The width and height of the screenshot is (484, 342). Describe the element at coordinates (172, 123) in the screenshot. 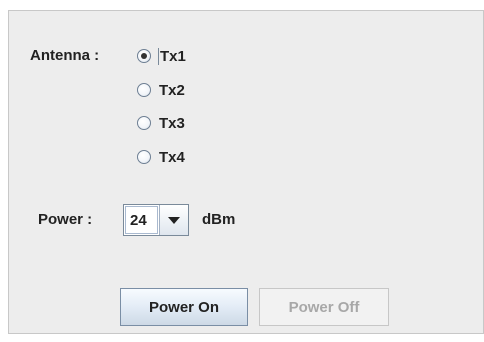

I see `antenna-option-label: Tx3` at that location.